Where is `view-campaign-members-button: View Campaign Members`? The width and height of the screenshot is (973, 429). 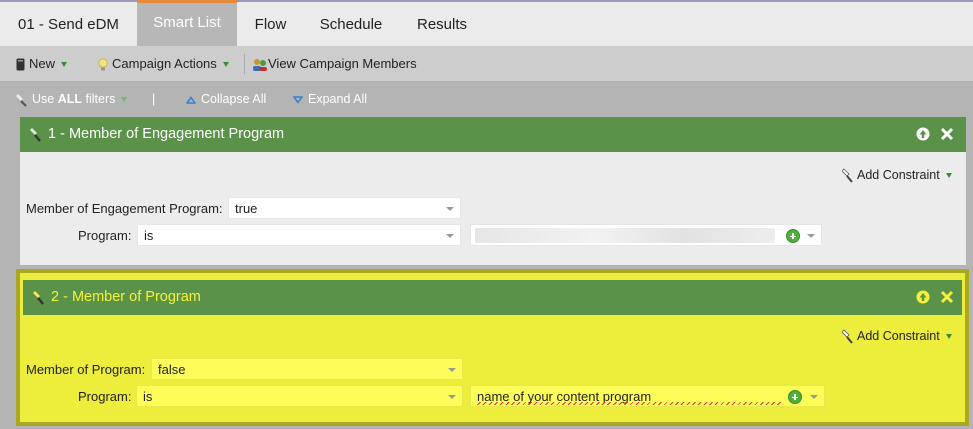
view-campaign-members-button: View Campaign Members is located at coordinates (334, 63).